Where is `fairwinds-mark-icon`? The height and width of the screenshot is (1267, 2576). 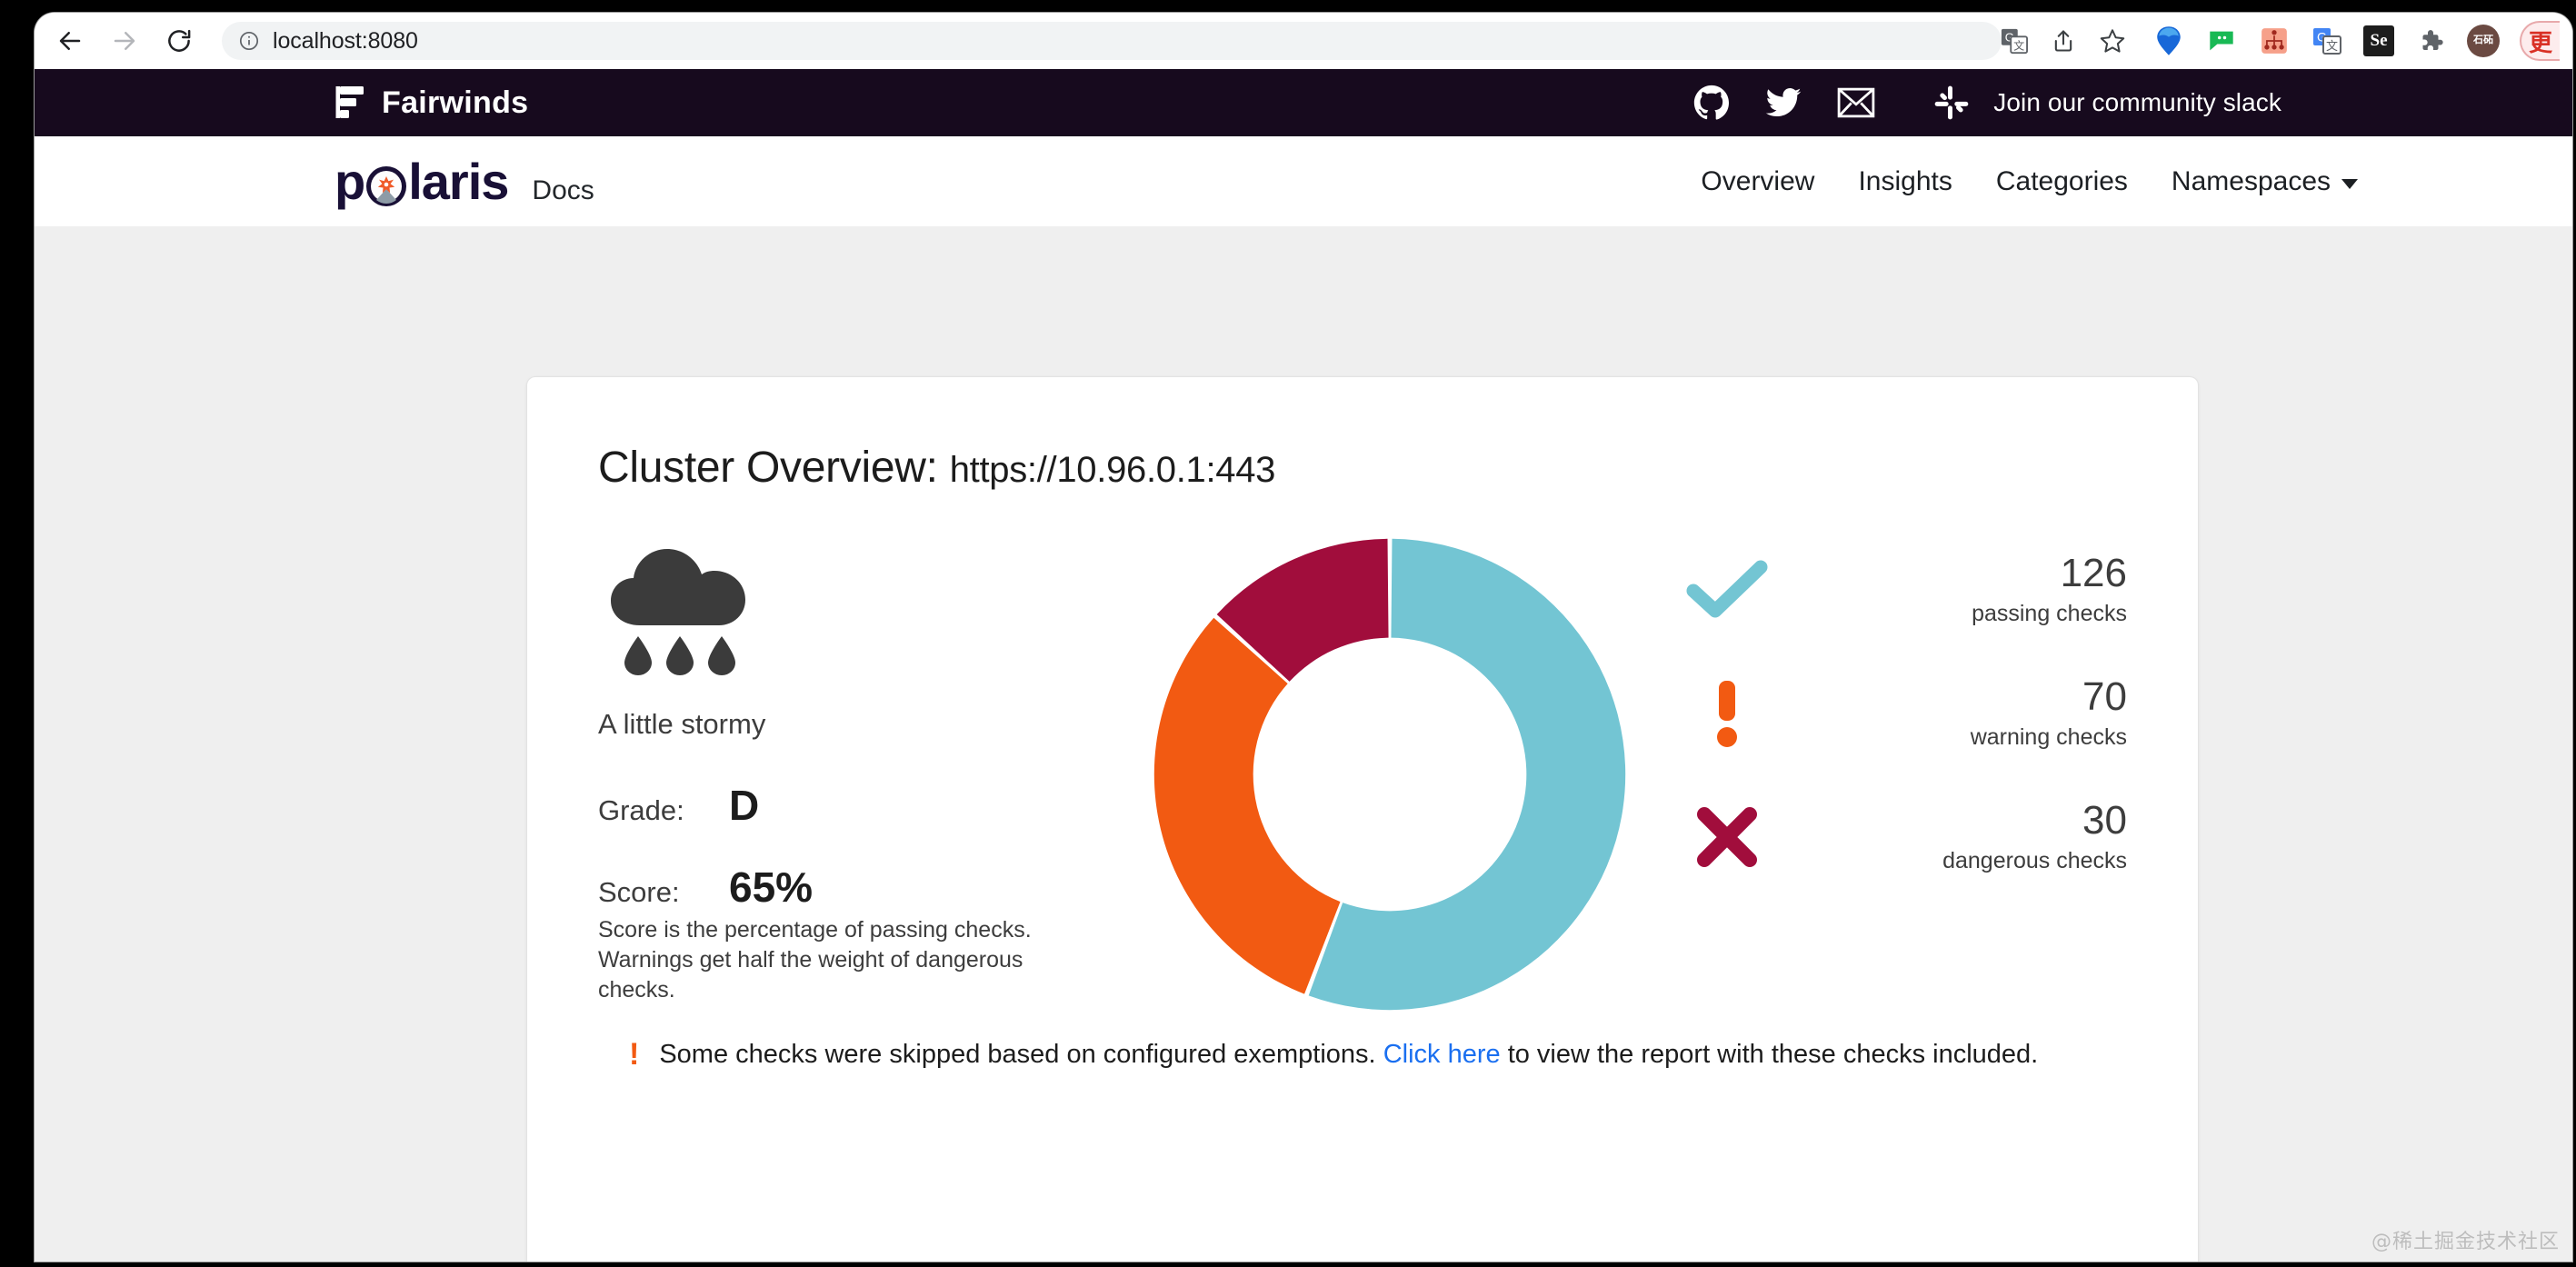
fairwinds-mark-icon is located at coordinates (349, 102).